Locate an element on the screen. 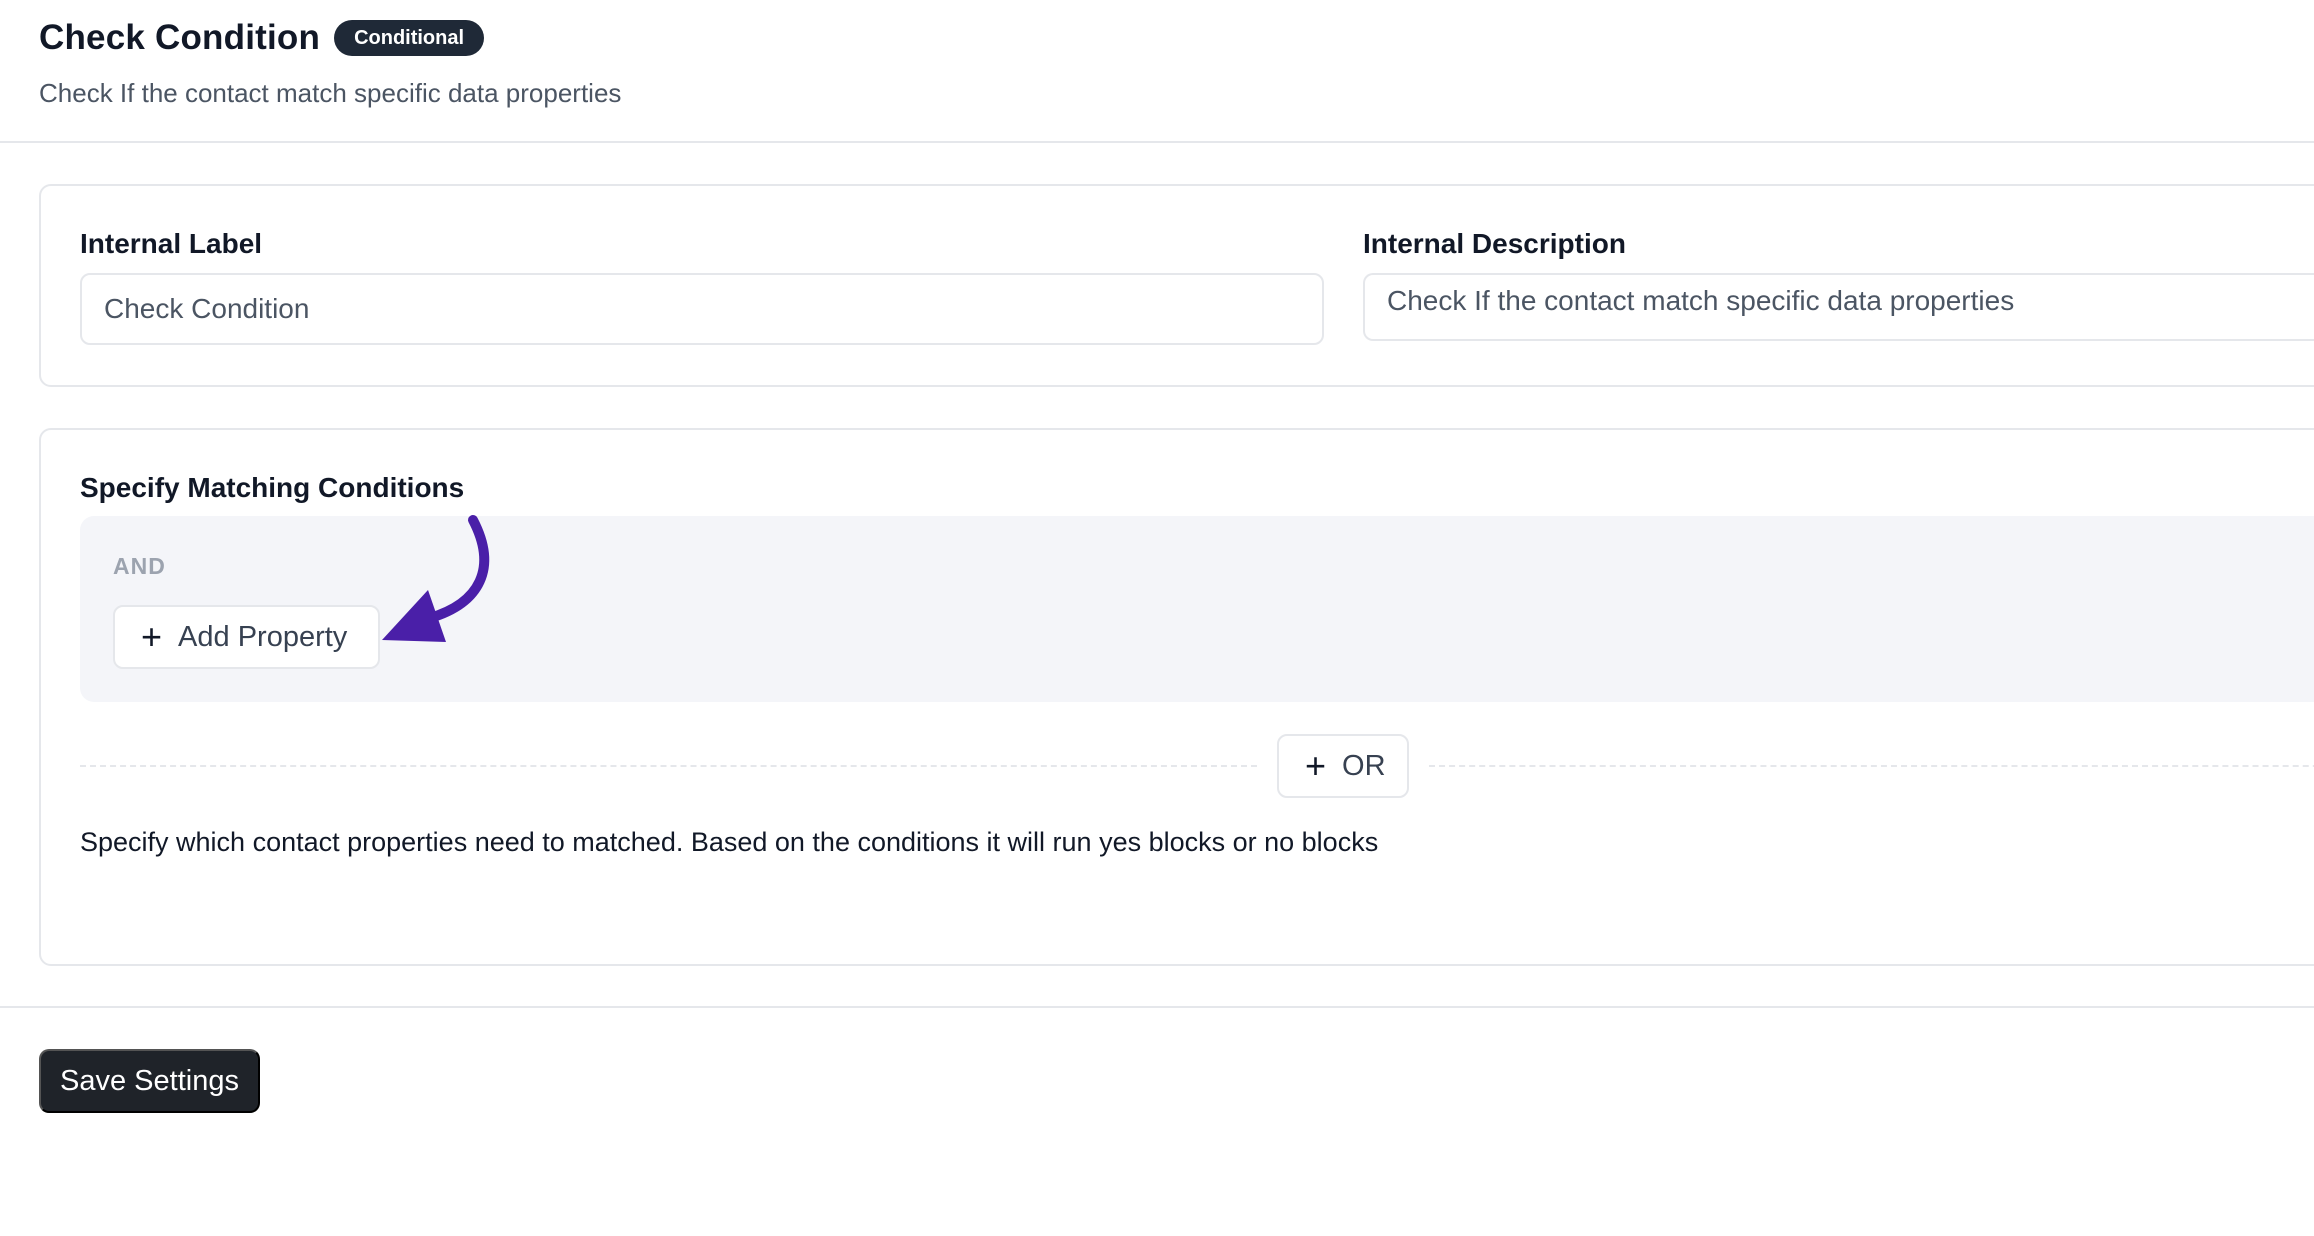 The image size is (2314, 1236). type-badge: Conditional is located at coordinates (409, 38).